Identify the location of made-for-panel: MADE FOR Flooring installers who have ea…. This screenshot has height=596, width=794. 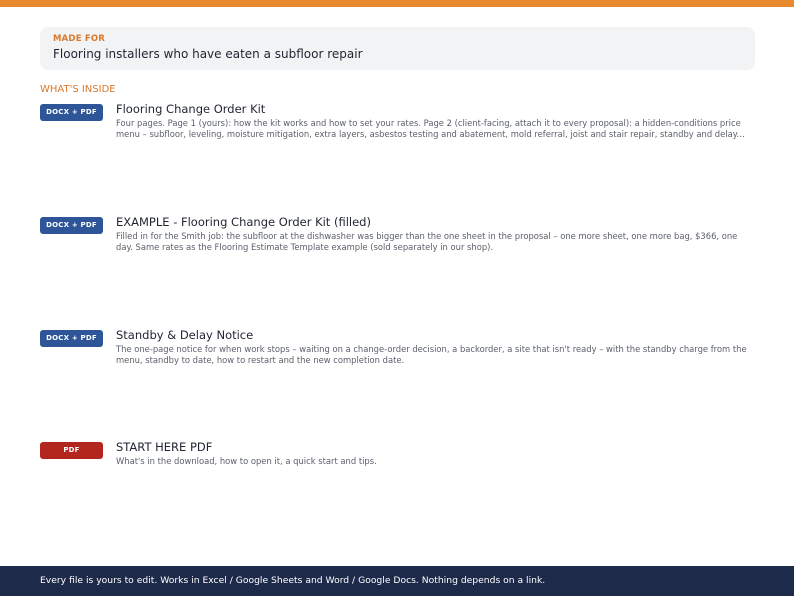
(397, 48).